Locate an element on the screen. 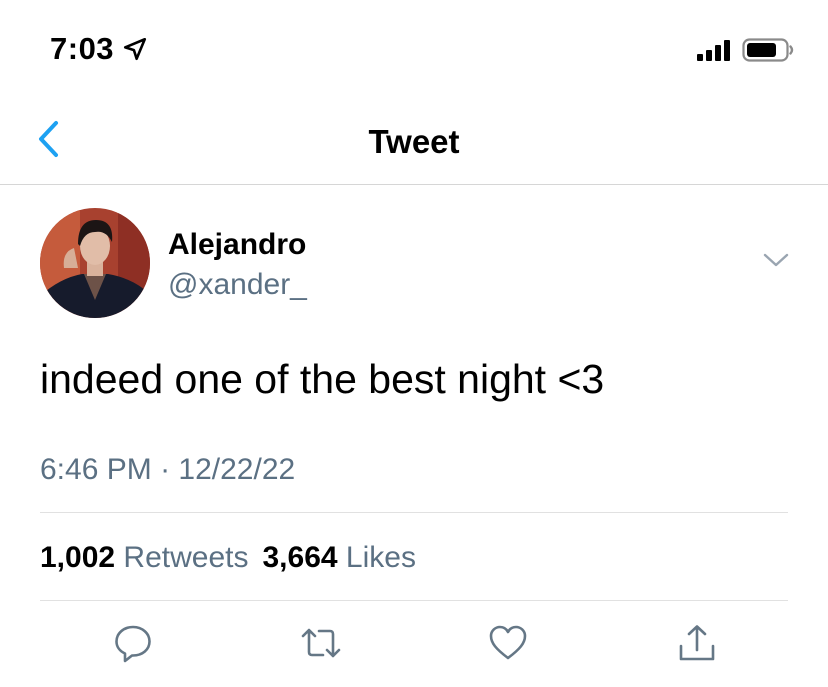  retweet-count: 1,002 is located at coordinates (78, 557).